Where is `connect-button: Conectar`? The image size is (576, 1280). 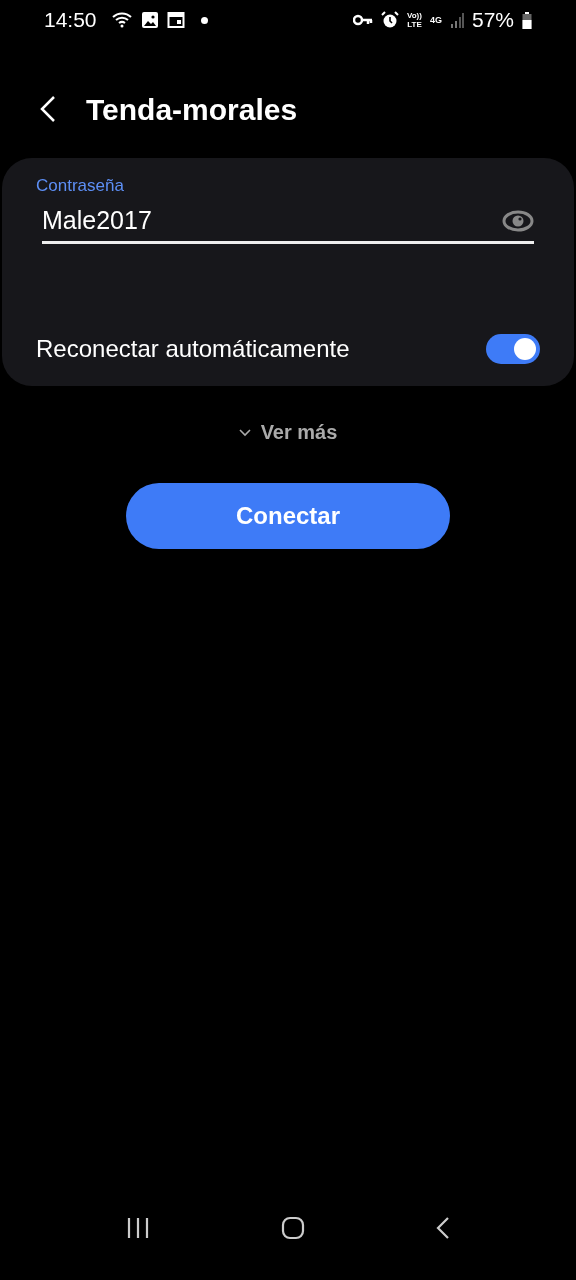
connect-button: Conectar is located at coordinates (288, 516).